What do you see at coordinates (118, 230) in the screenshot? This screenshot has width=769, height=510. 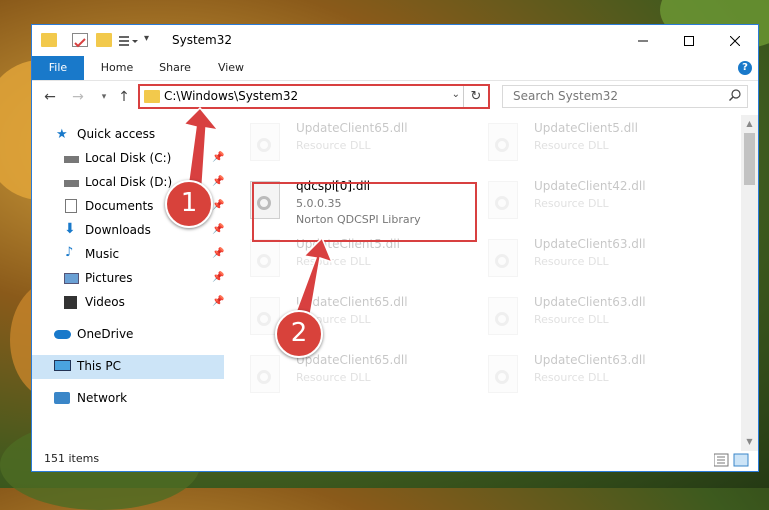 I see `sidebar-item-label: Downloads` at bounding box center [118, 230].